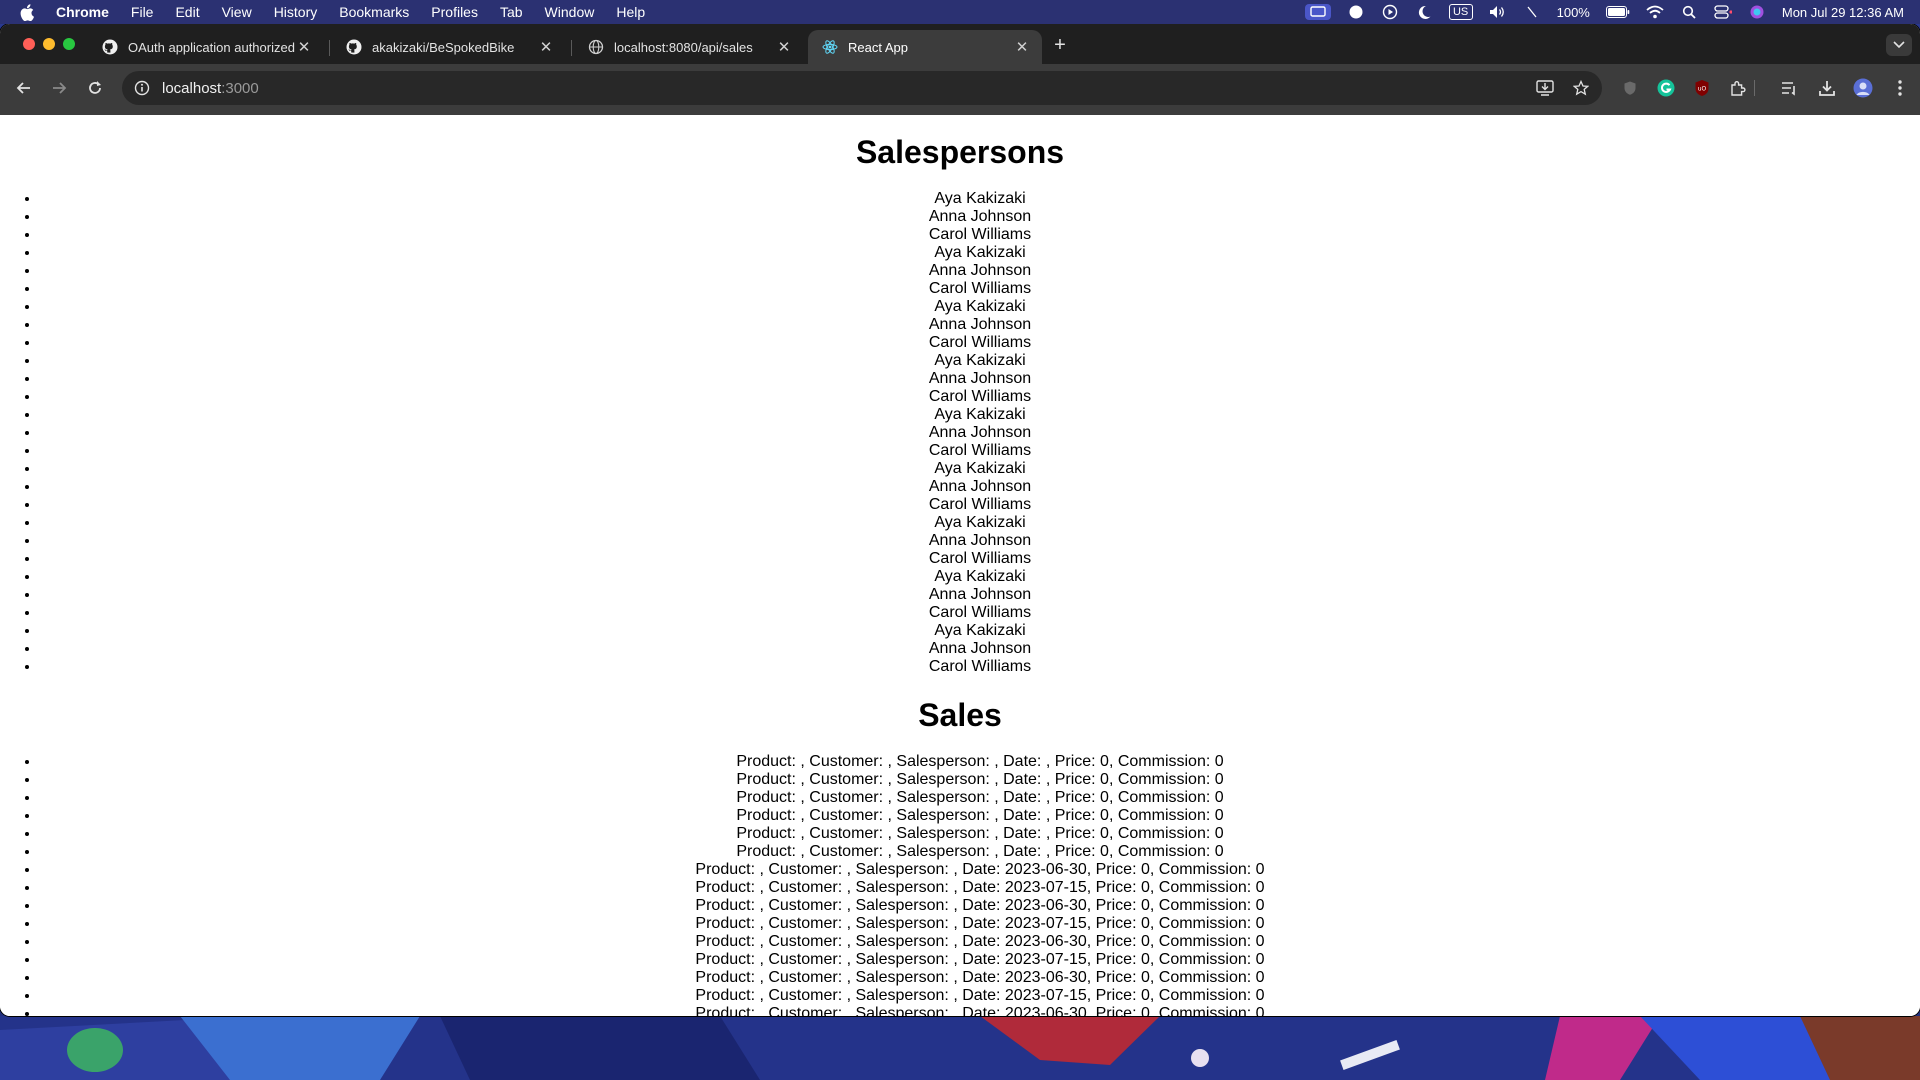 The height and width of the screenshot is (1080, 1920). I want to click on react-icon, so click(830, 47).